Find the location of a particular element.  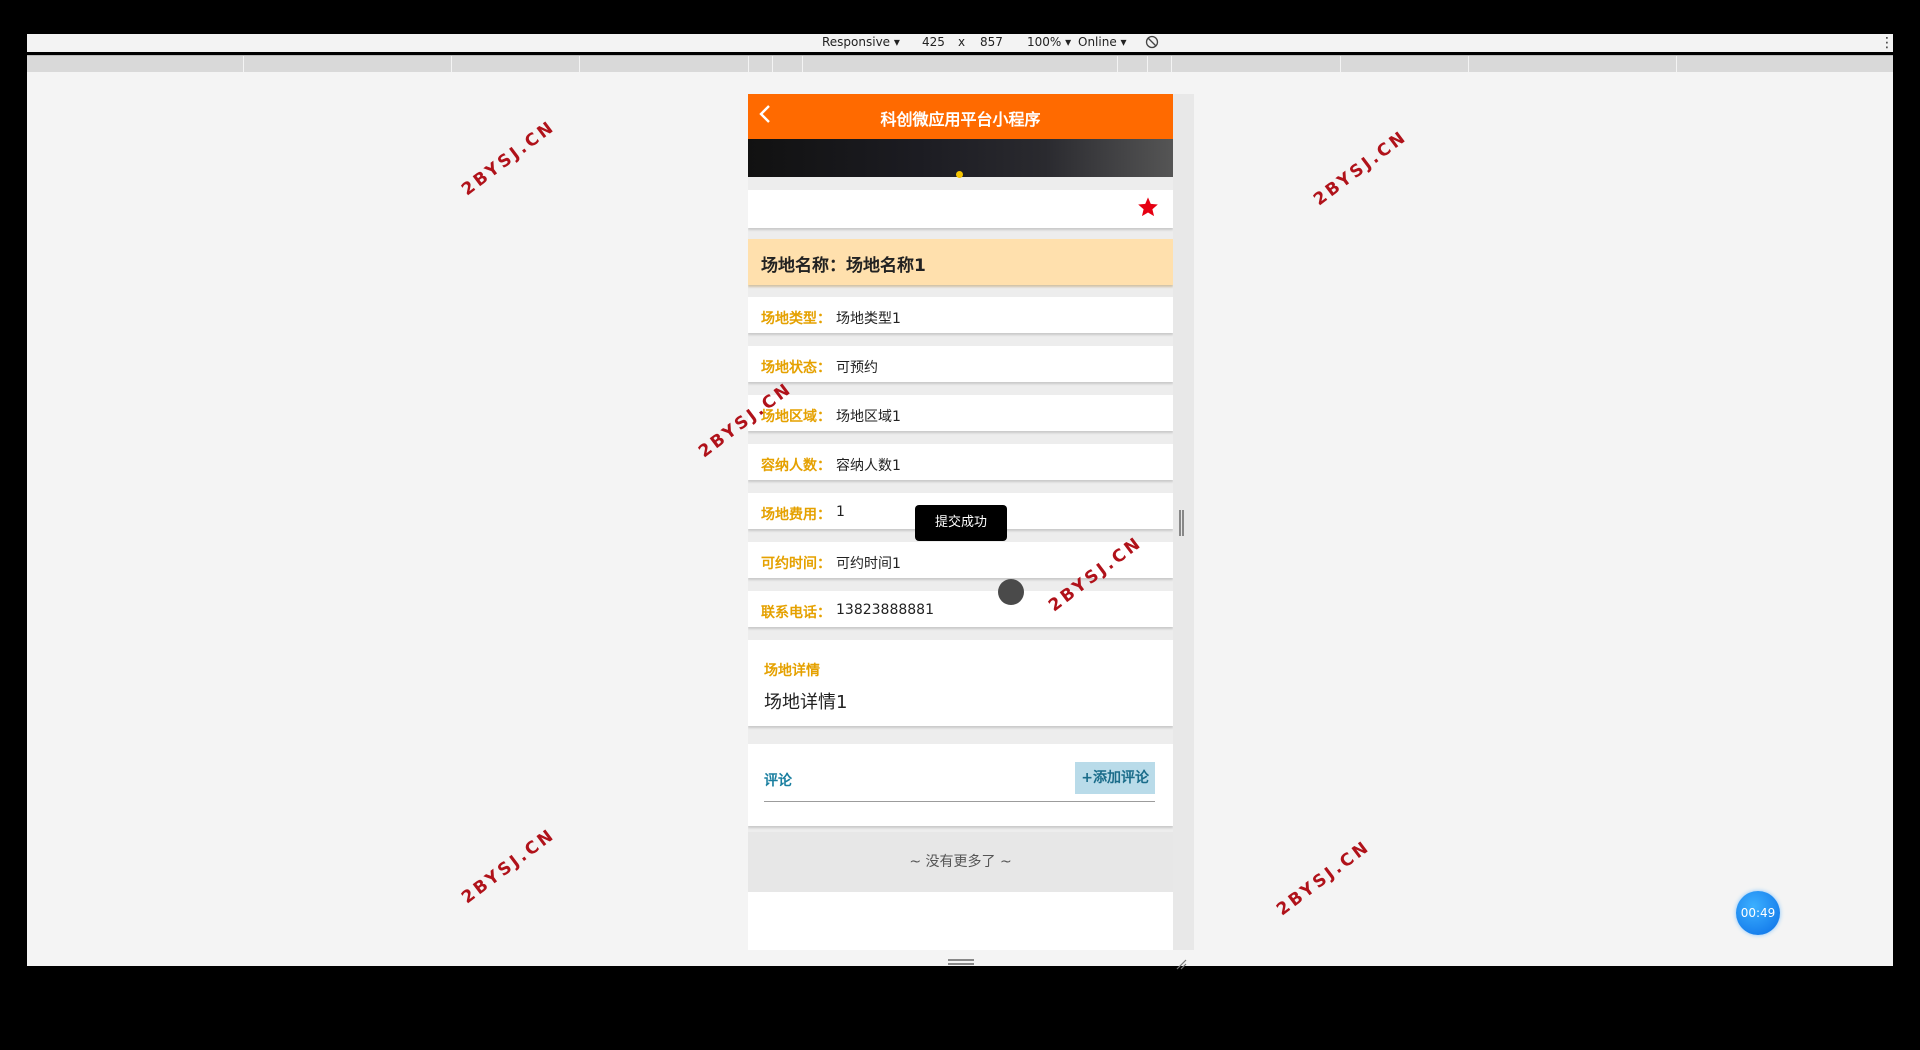

field-row-status: 场地状态： 可预约 is located at coordinates (960, 364).